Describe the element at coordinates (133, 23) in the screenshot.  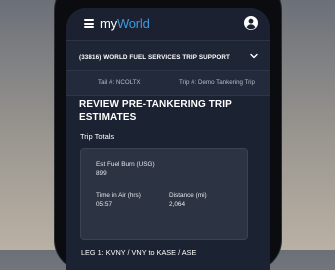
I see `logo-world: World` at that location.